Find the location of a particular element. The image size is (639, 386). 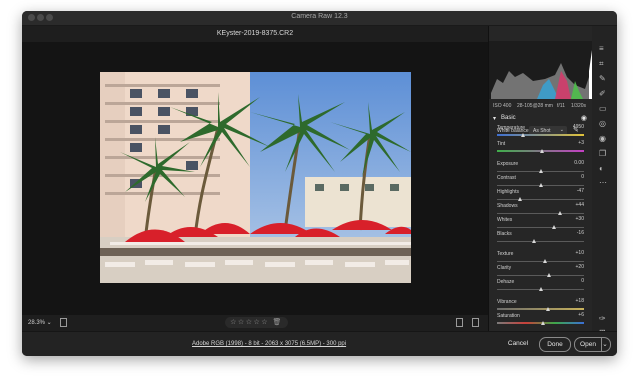

slider-value-input: +20 is located at coordinates (575, 267).